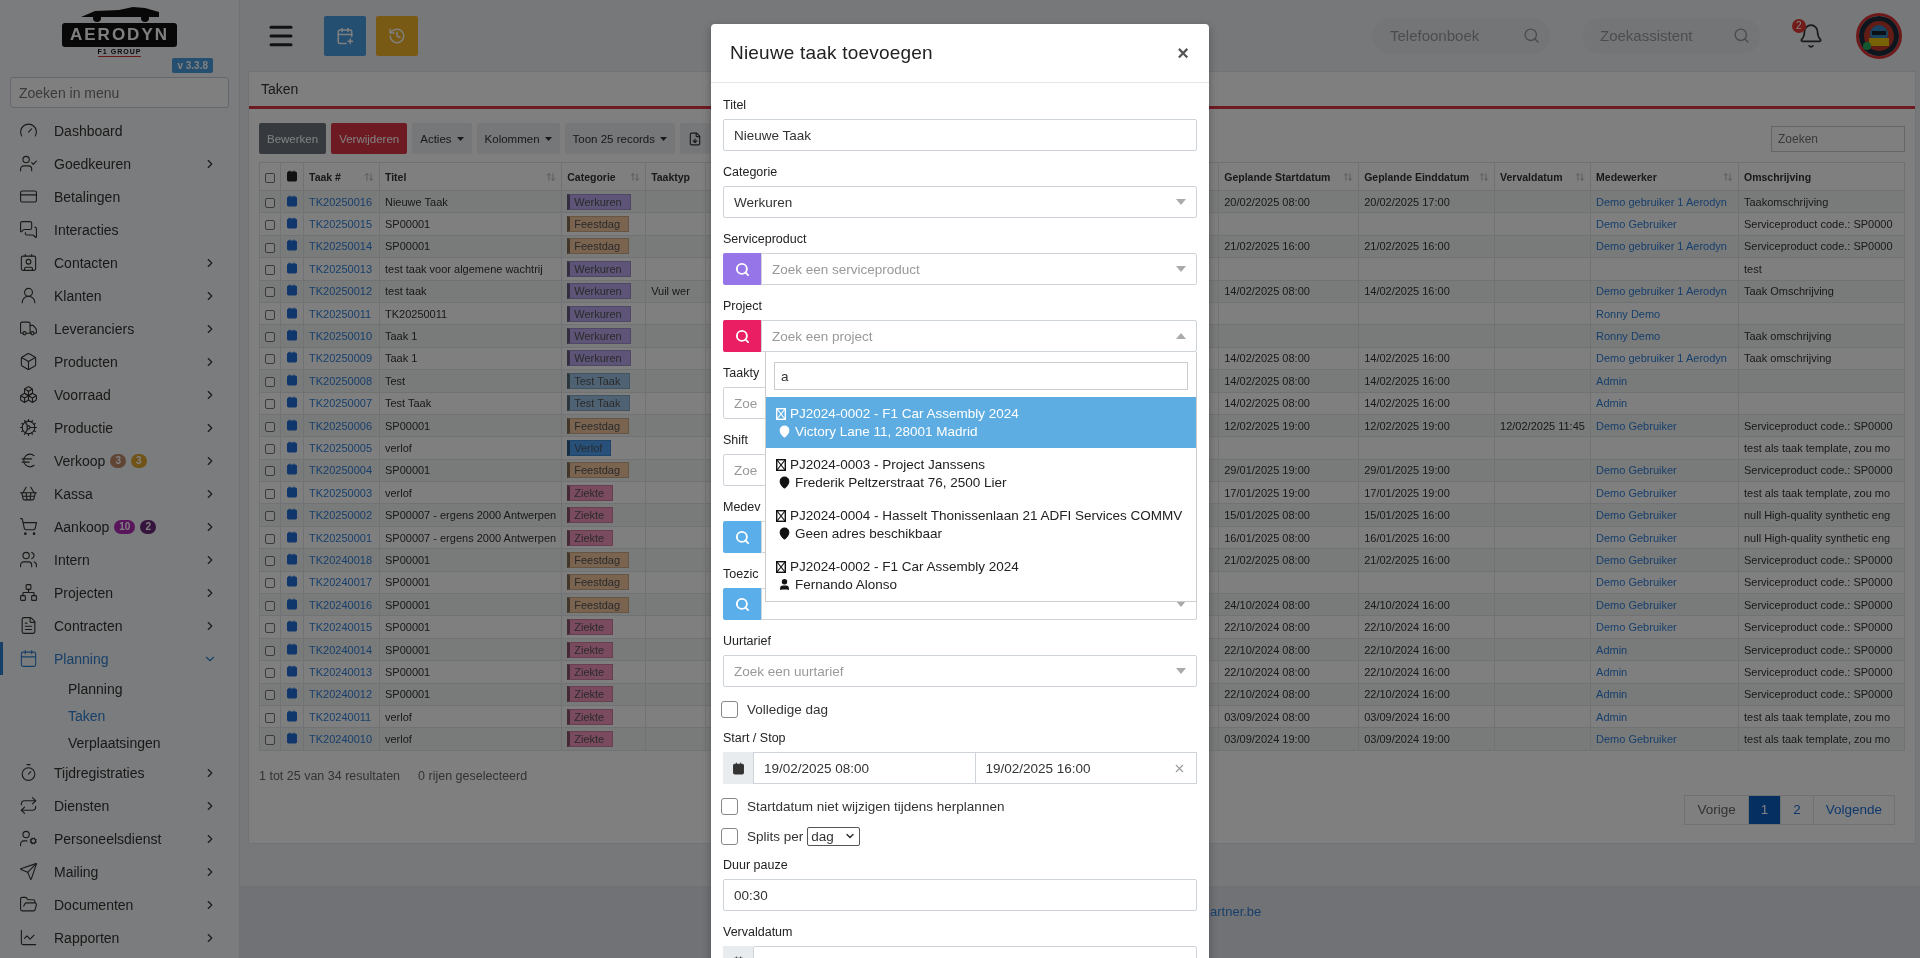 The width and height of the screenshot is (1920, 958). What do you see at coordinates (1426, 716) in the screenshot?
I see `table-cell: 03/09/2024 16:00` at bounding box center [1426, 716].